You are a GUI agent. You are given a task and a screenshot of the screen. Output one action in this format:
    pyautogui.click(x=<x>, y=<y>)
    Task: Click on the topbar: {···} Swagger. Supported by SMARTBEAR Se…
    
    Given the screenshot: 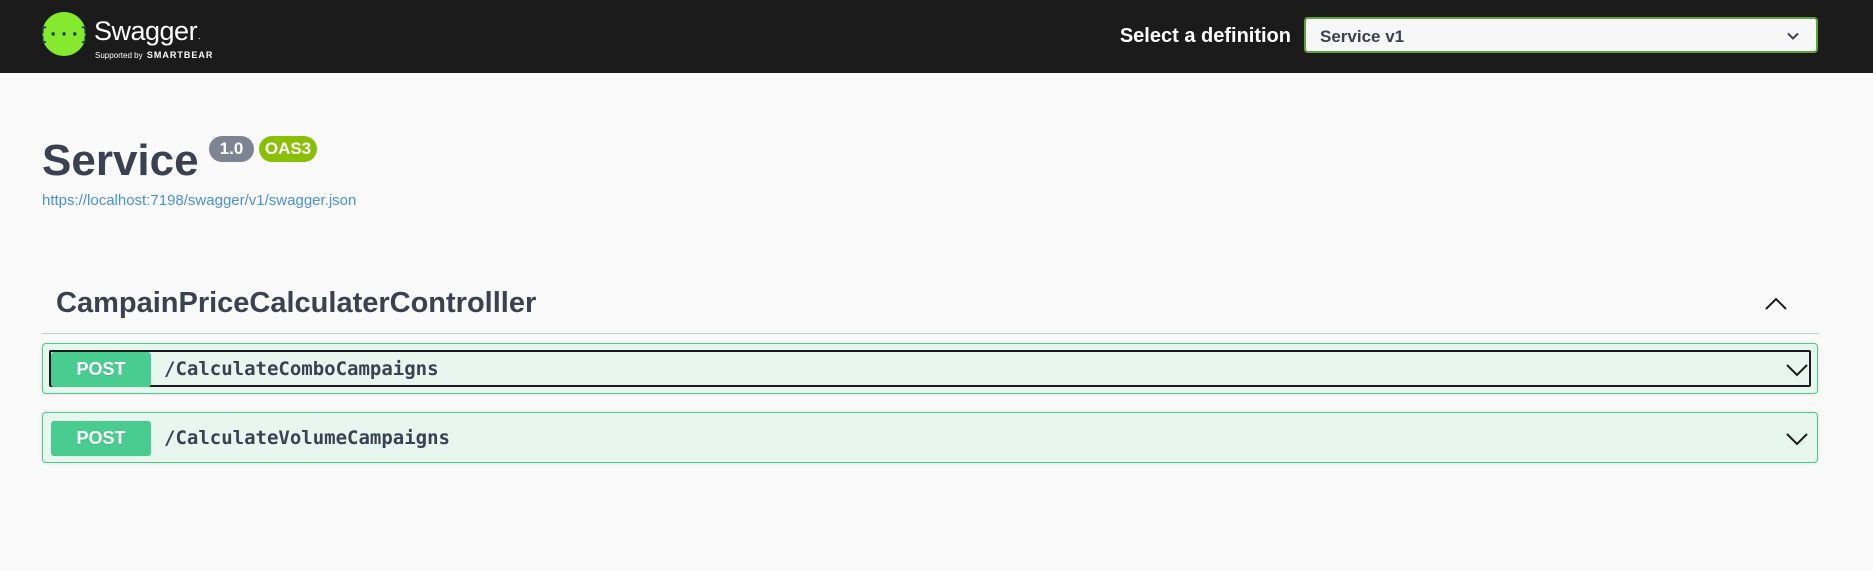 What is the action you would take?
    pyautogui.click(x=936, y=36)
    